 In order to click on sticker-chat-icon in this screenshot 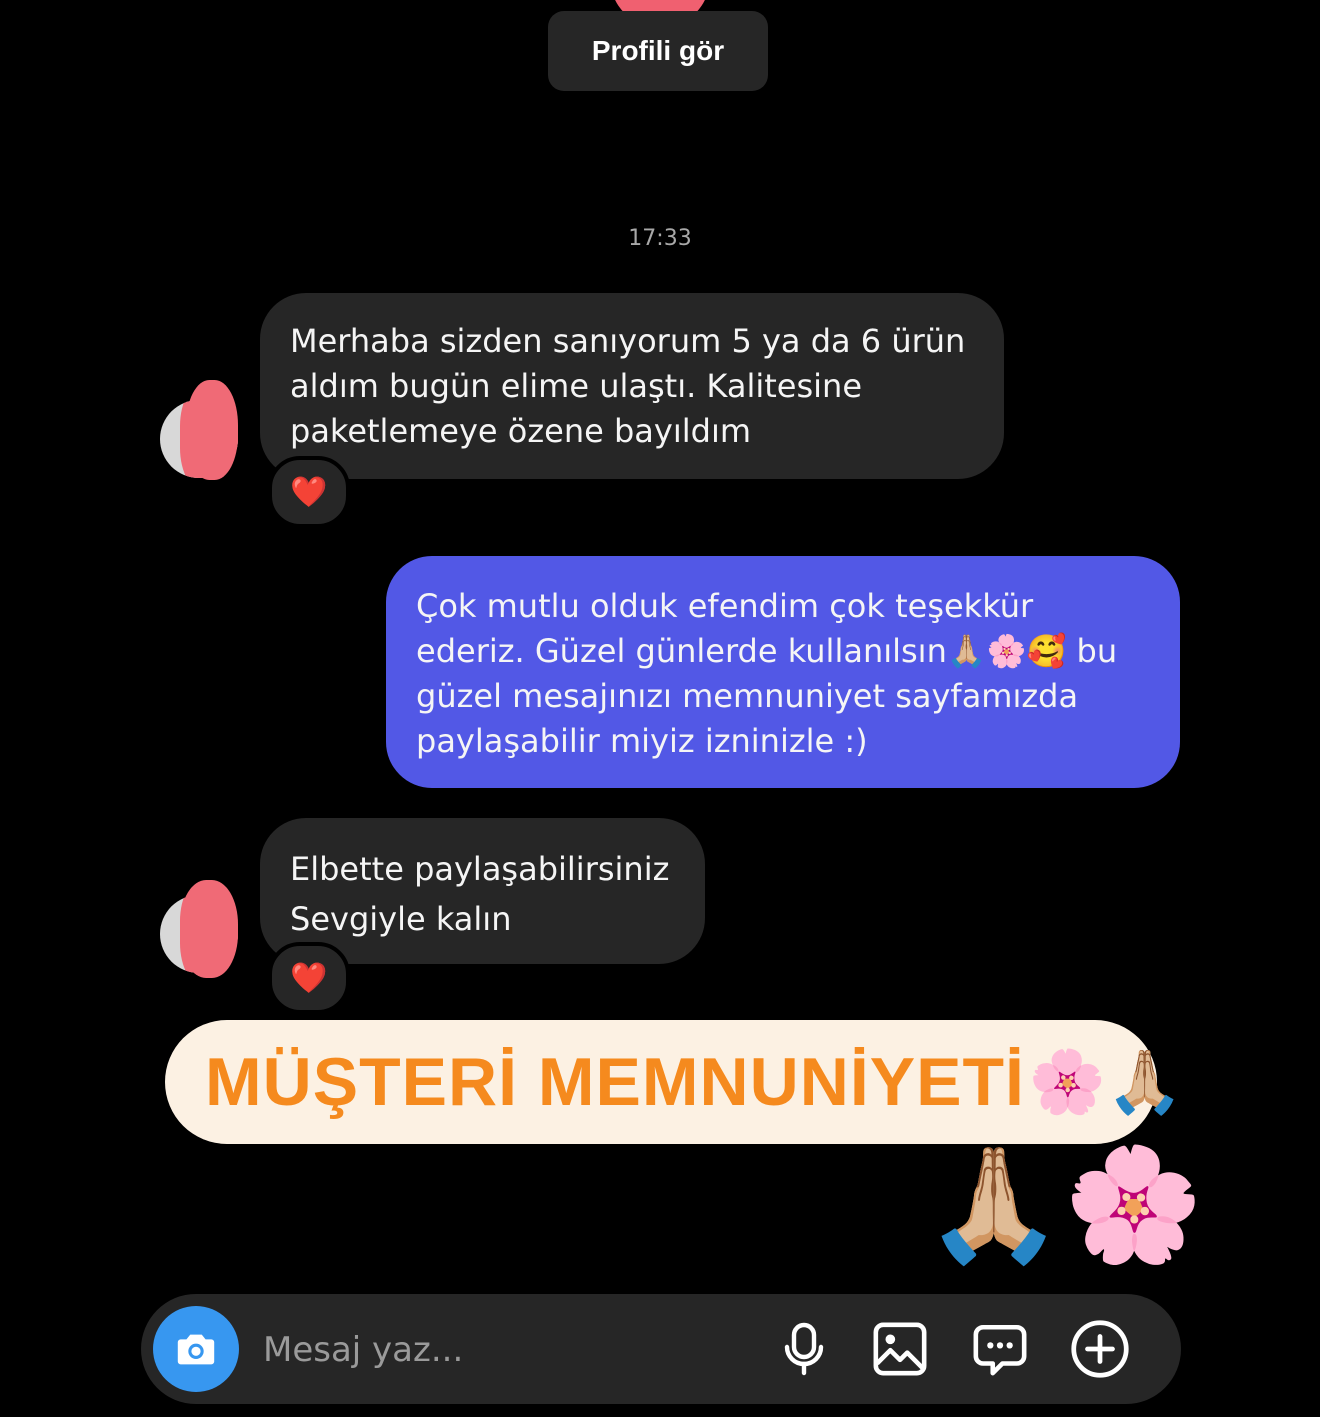, I will do `click(1000, 1350)`.